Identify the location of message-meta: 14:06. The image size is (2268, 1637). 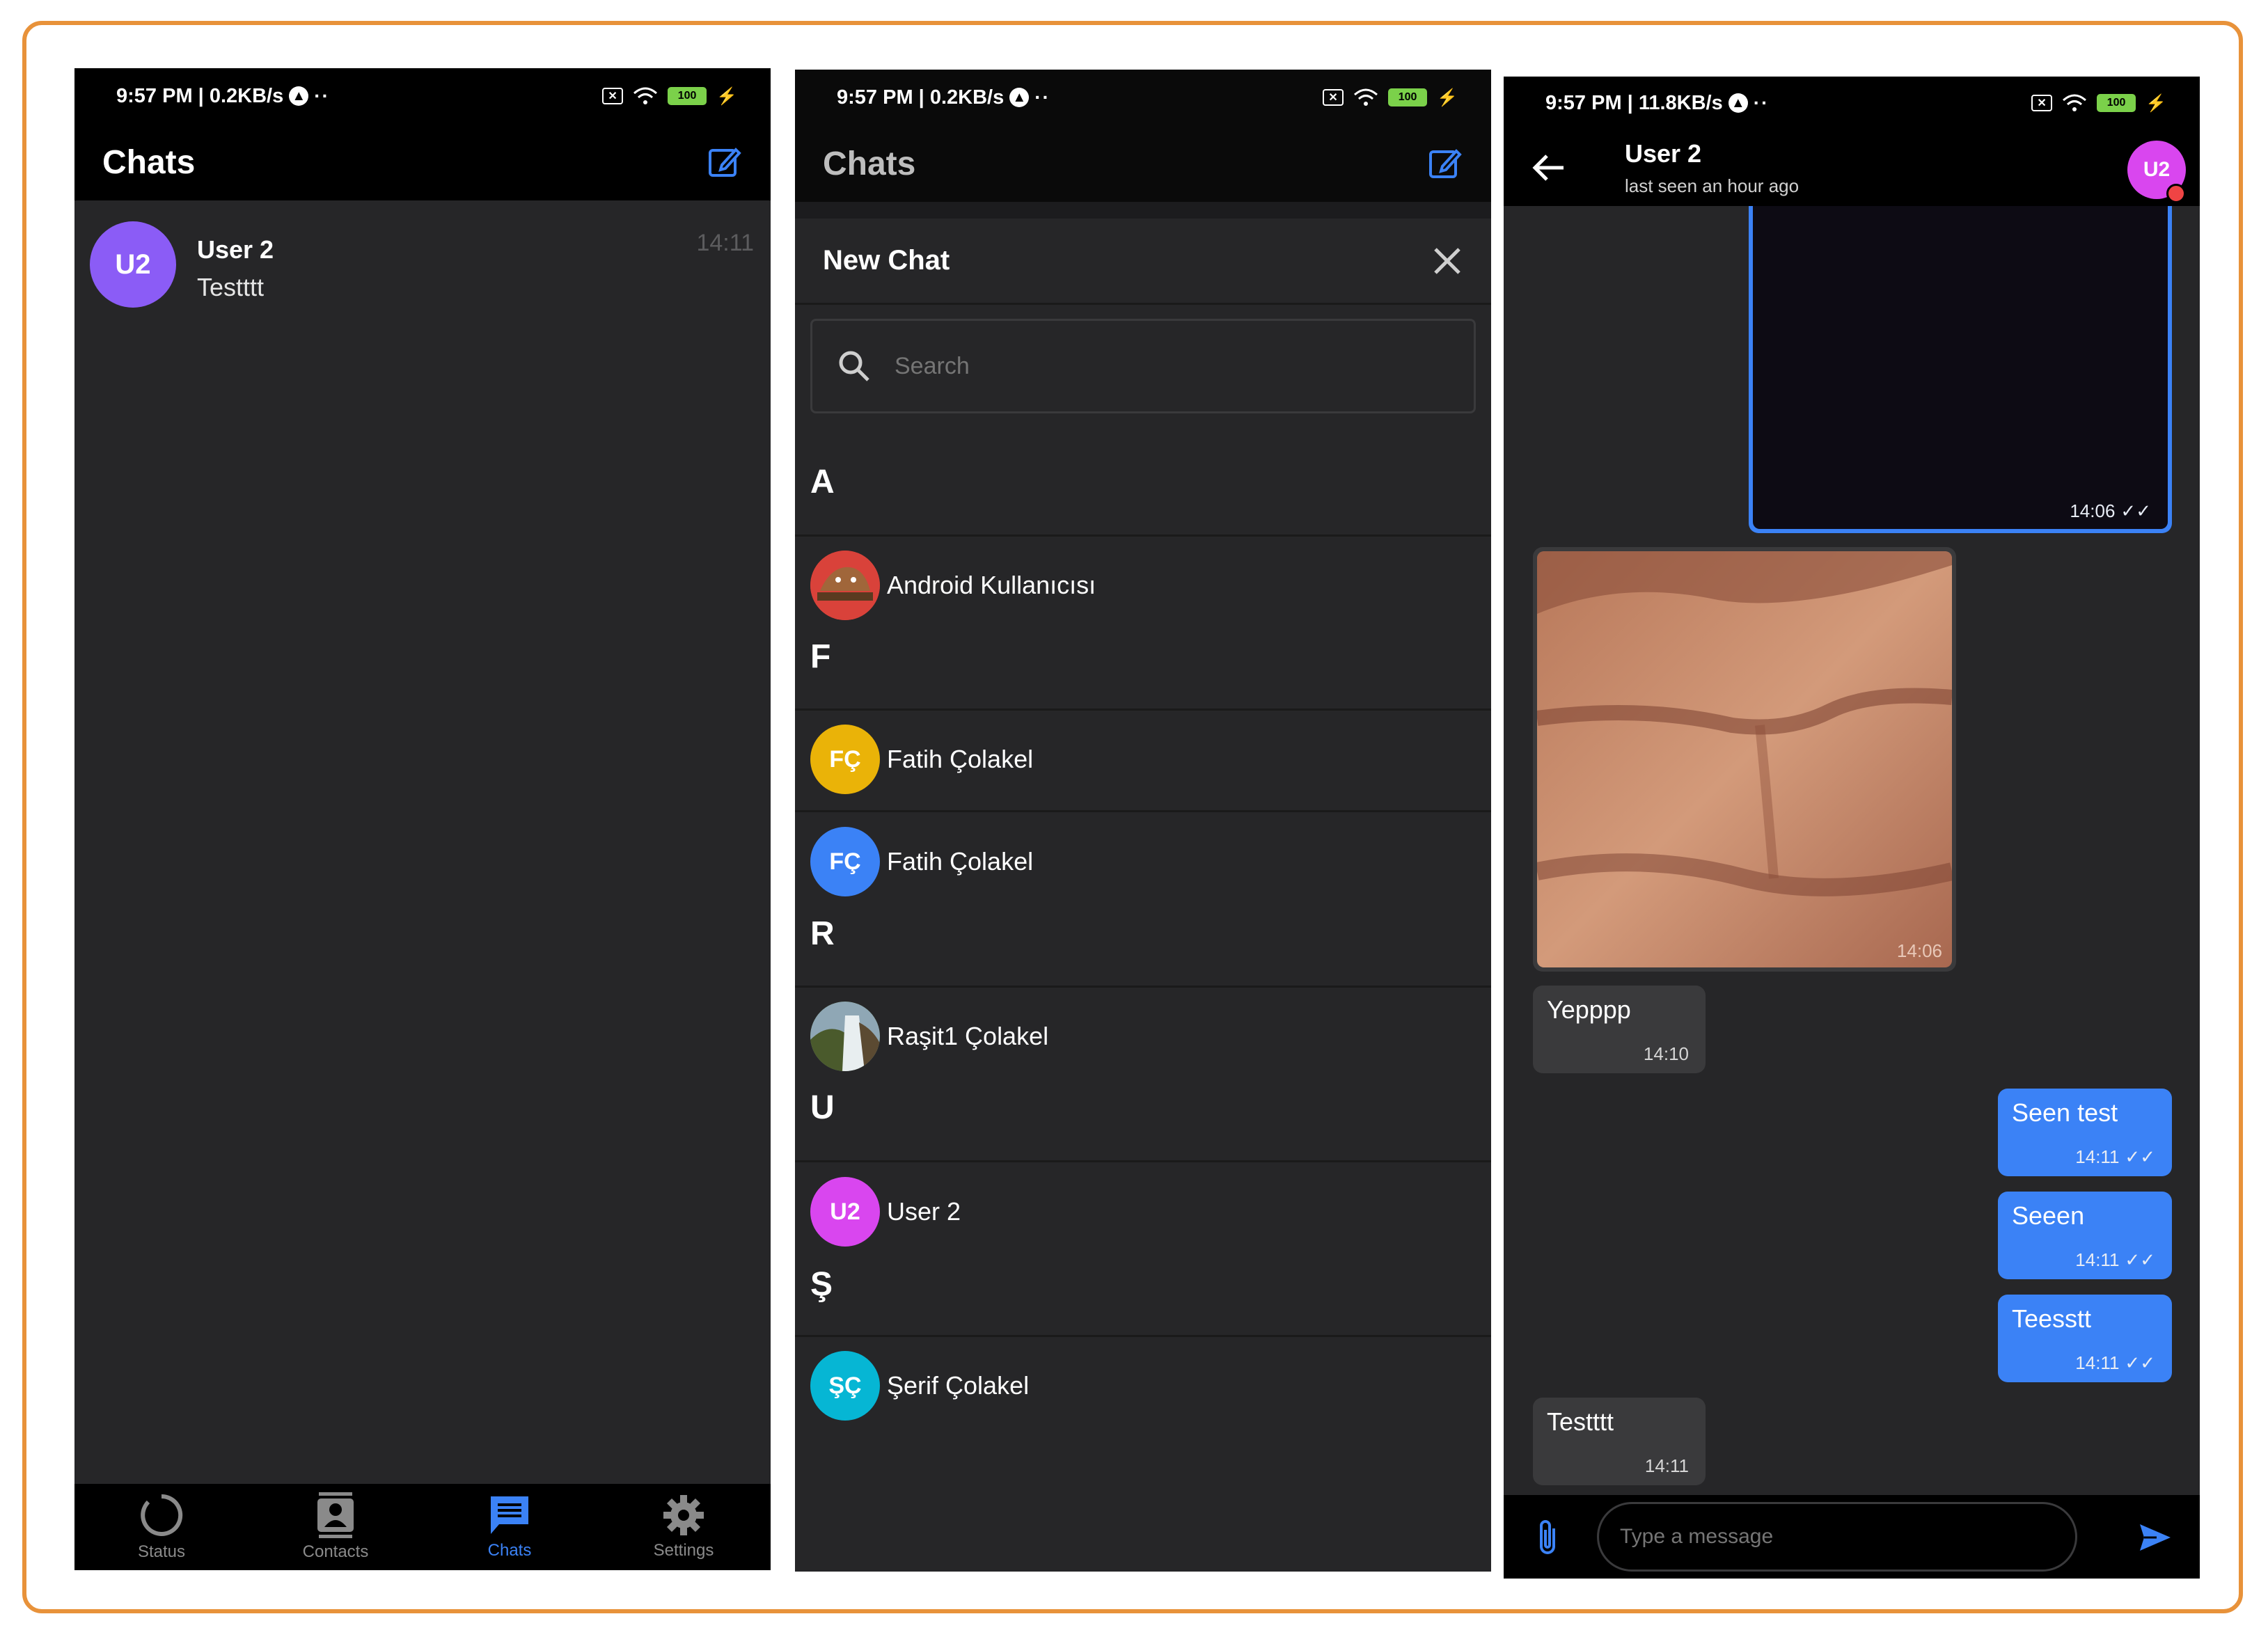
(1919, 951).